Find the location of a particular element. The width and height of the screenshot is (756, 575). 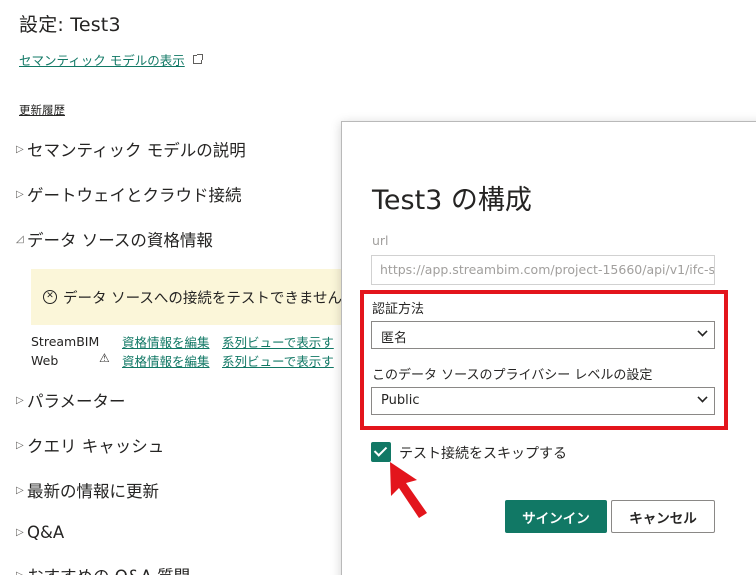

section-qna: ▷ Q&A is located at coordinates (40, 532).